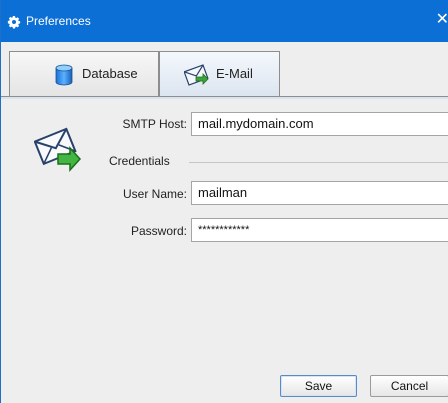 The image size is (448, 403). I want to click on database-icon, so click(64, 75).